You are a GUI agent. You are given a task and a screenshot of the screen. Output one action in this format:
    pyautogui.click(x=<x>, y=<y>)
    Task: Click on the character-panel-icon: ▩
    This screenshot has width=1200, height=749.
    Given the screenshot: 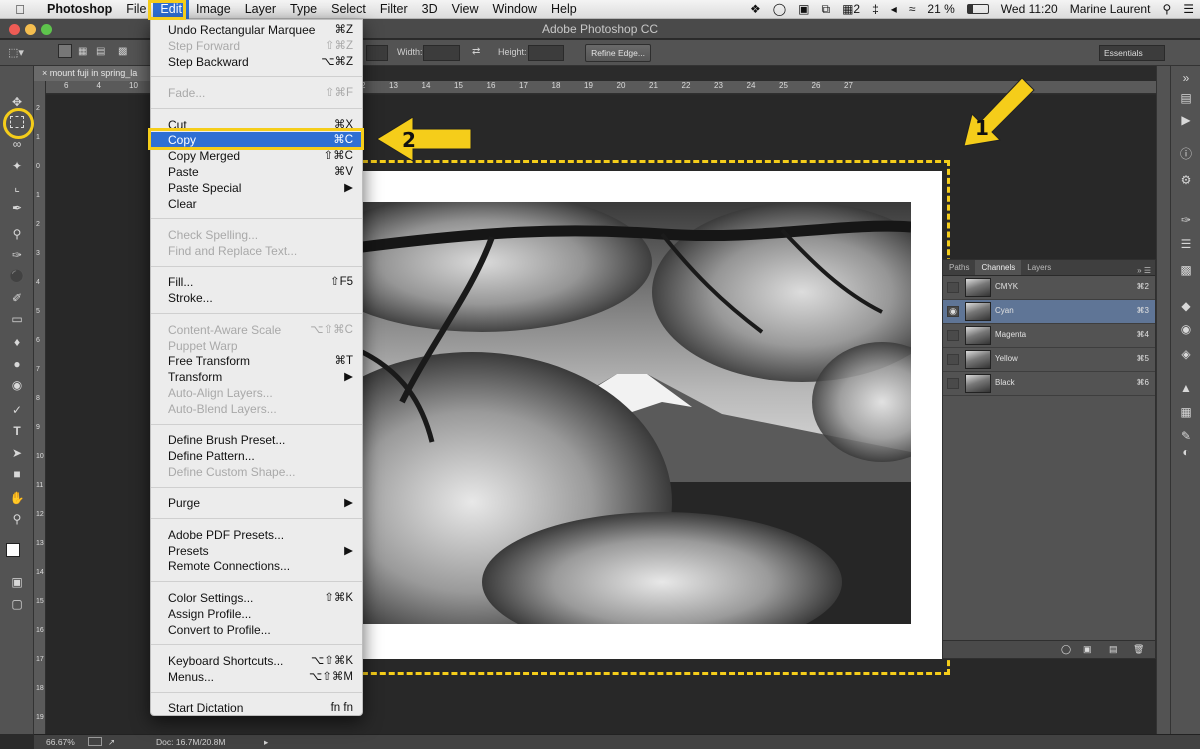 What is the action you would take?
    pyautogui.click(x=1186, y=270)
    